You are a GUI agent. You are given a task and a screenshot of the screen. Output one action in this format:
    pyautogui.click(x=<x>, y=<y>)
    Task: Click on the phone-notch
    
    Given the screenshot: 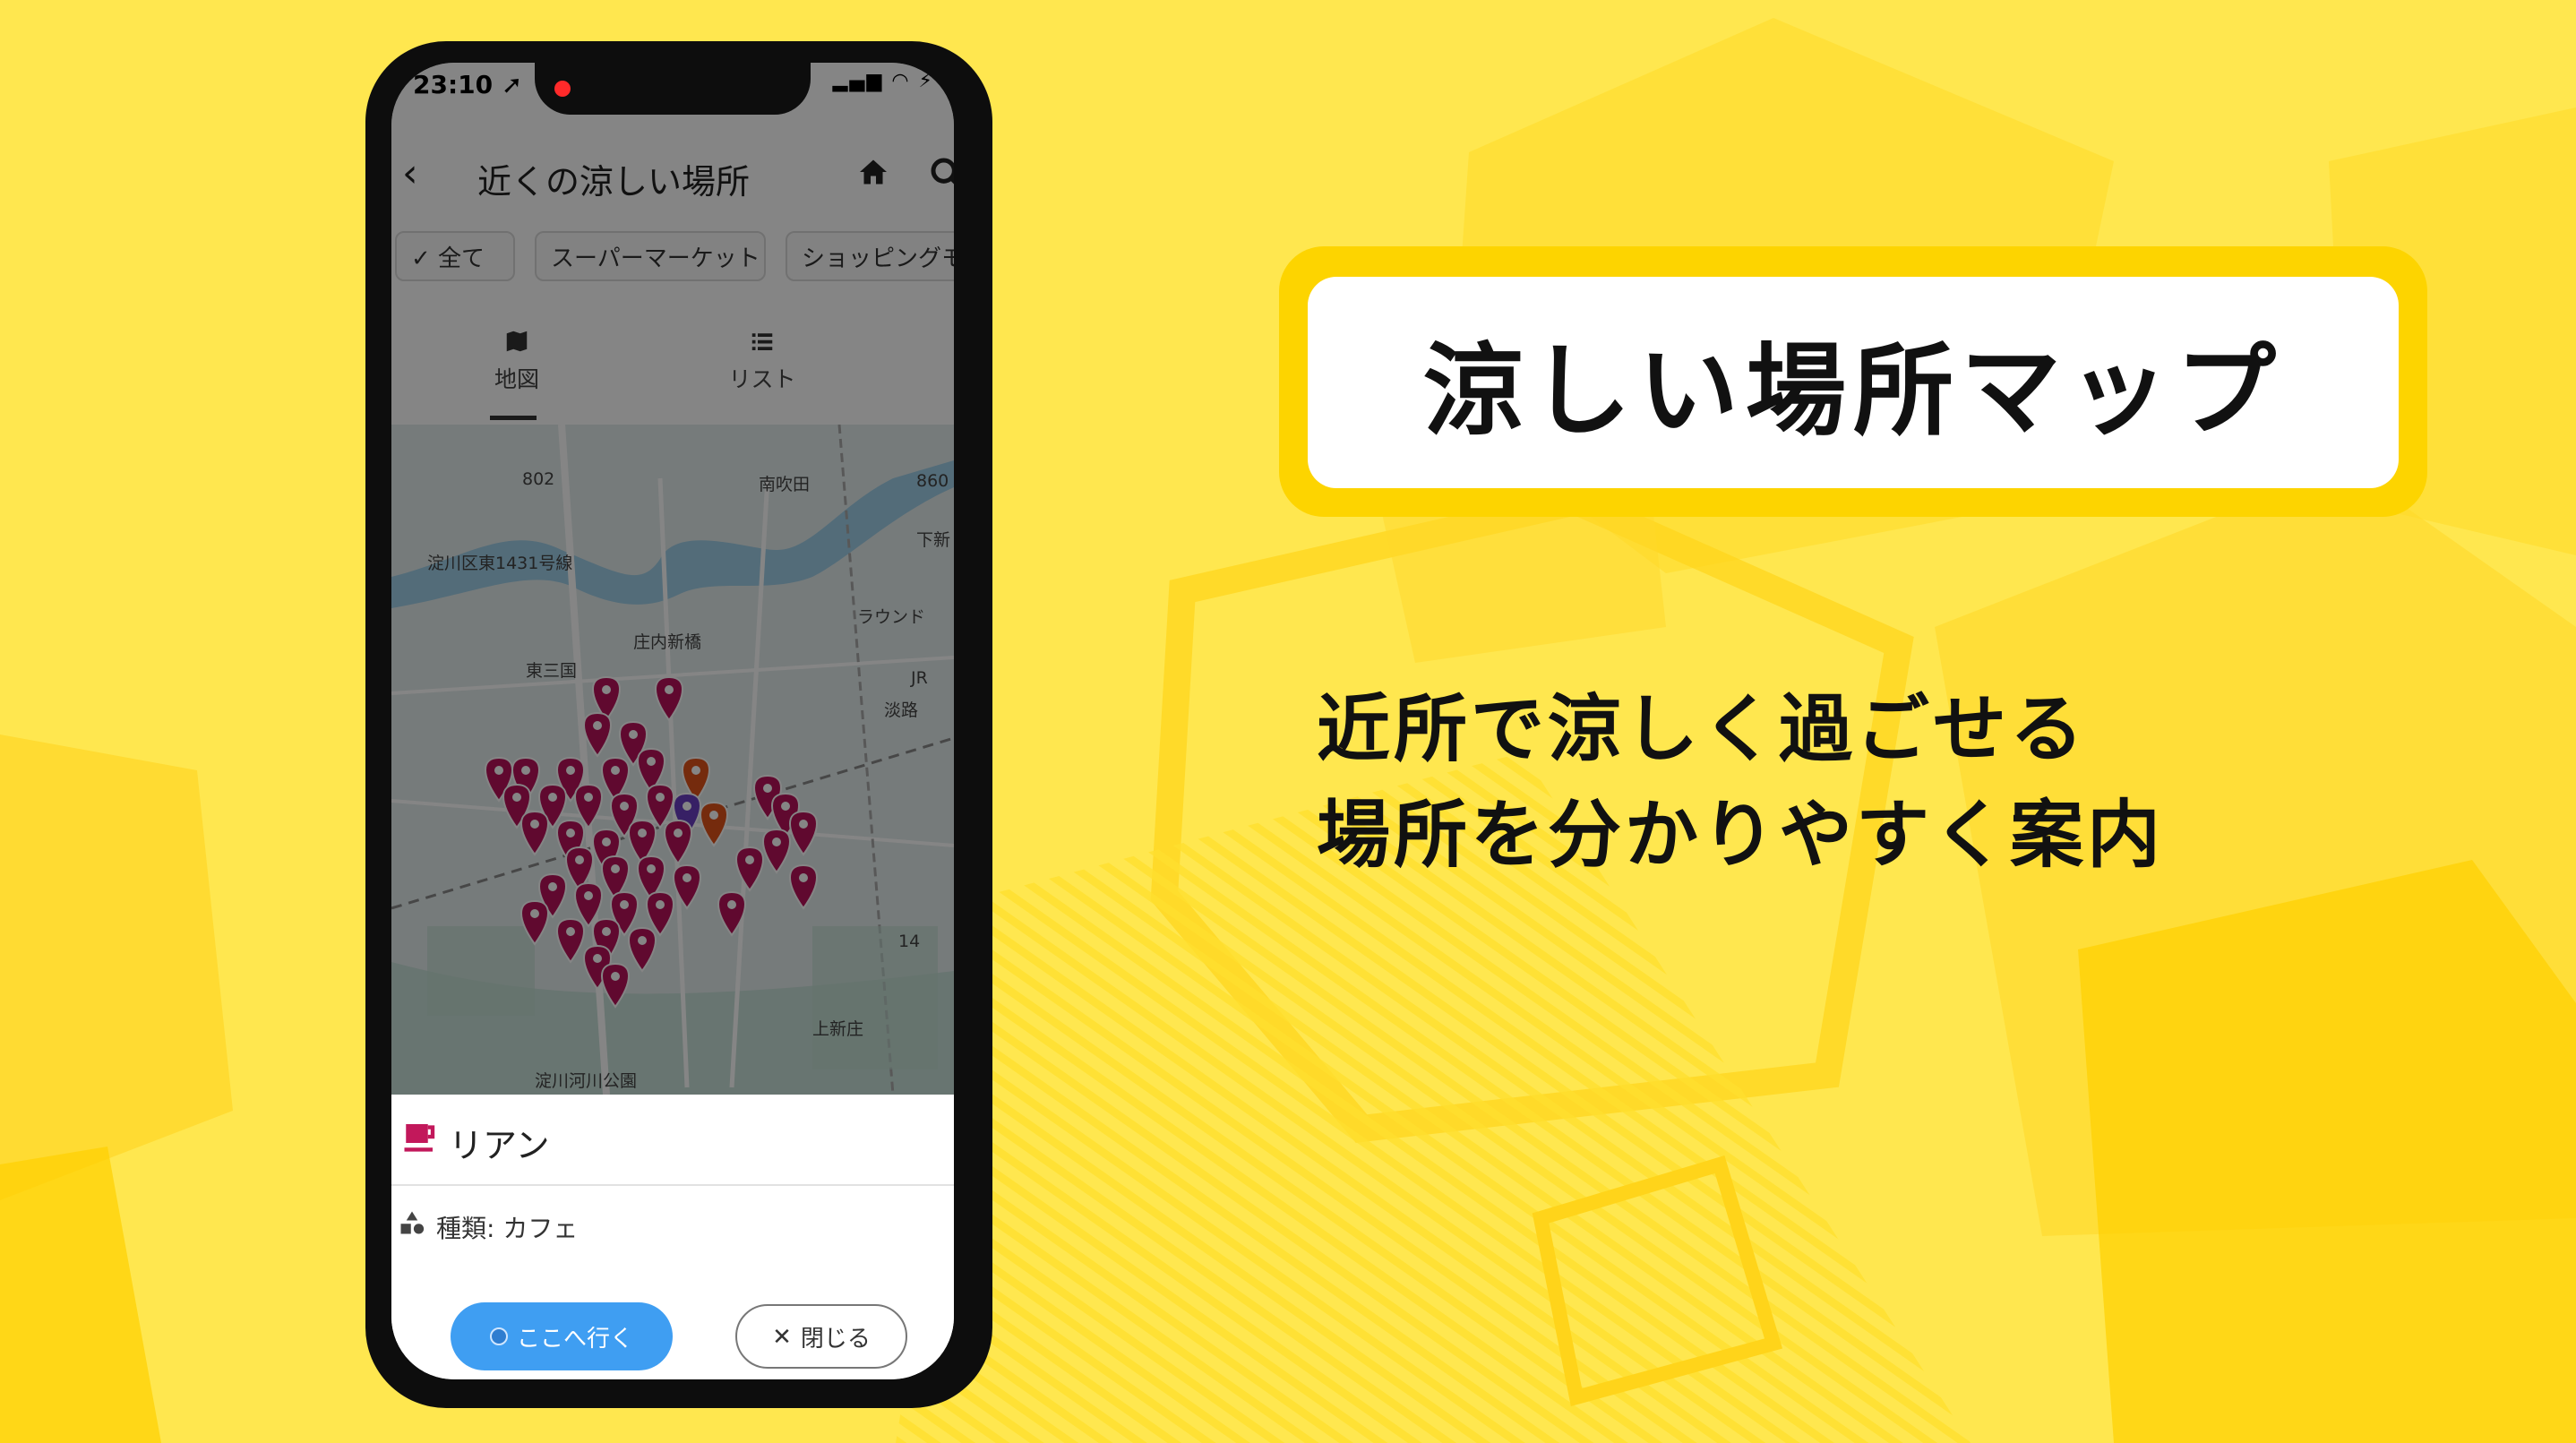 What is the action you would take?
    pyautogui.click(x=673, y=89)
    